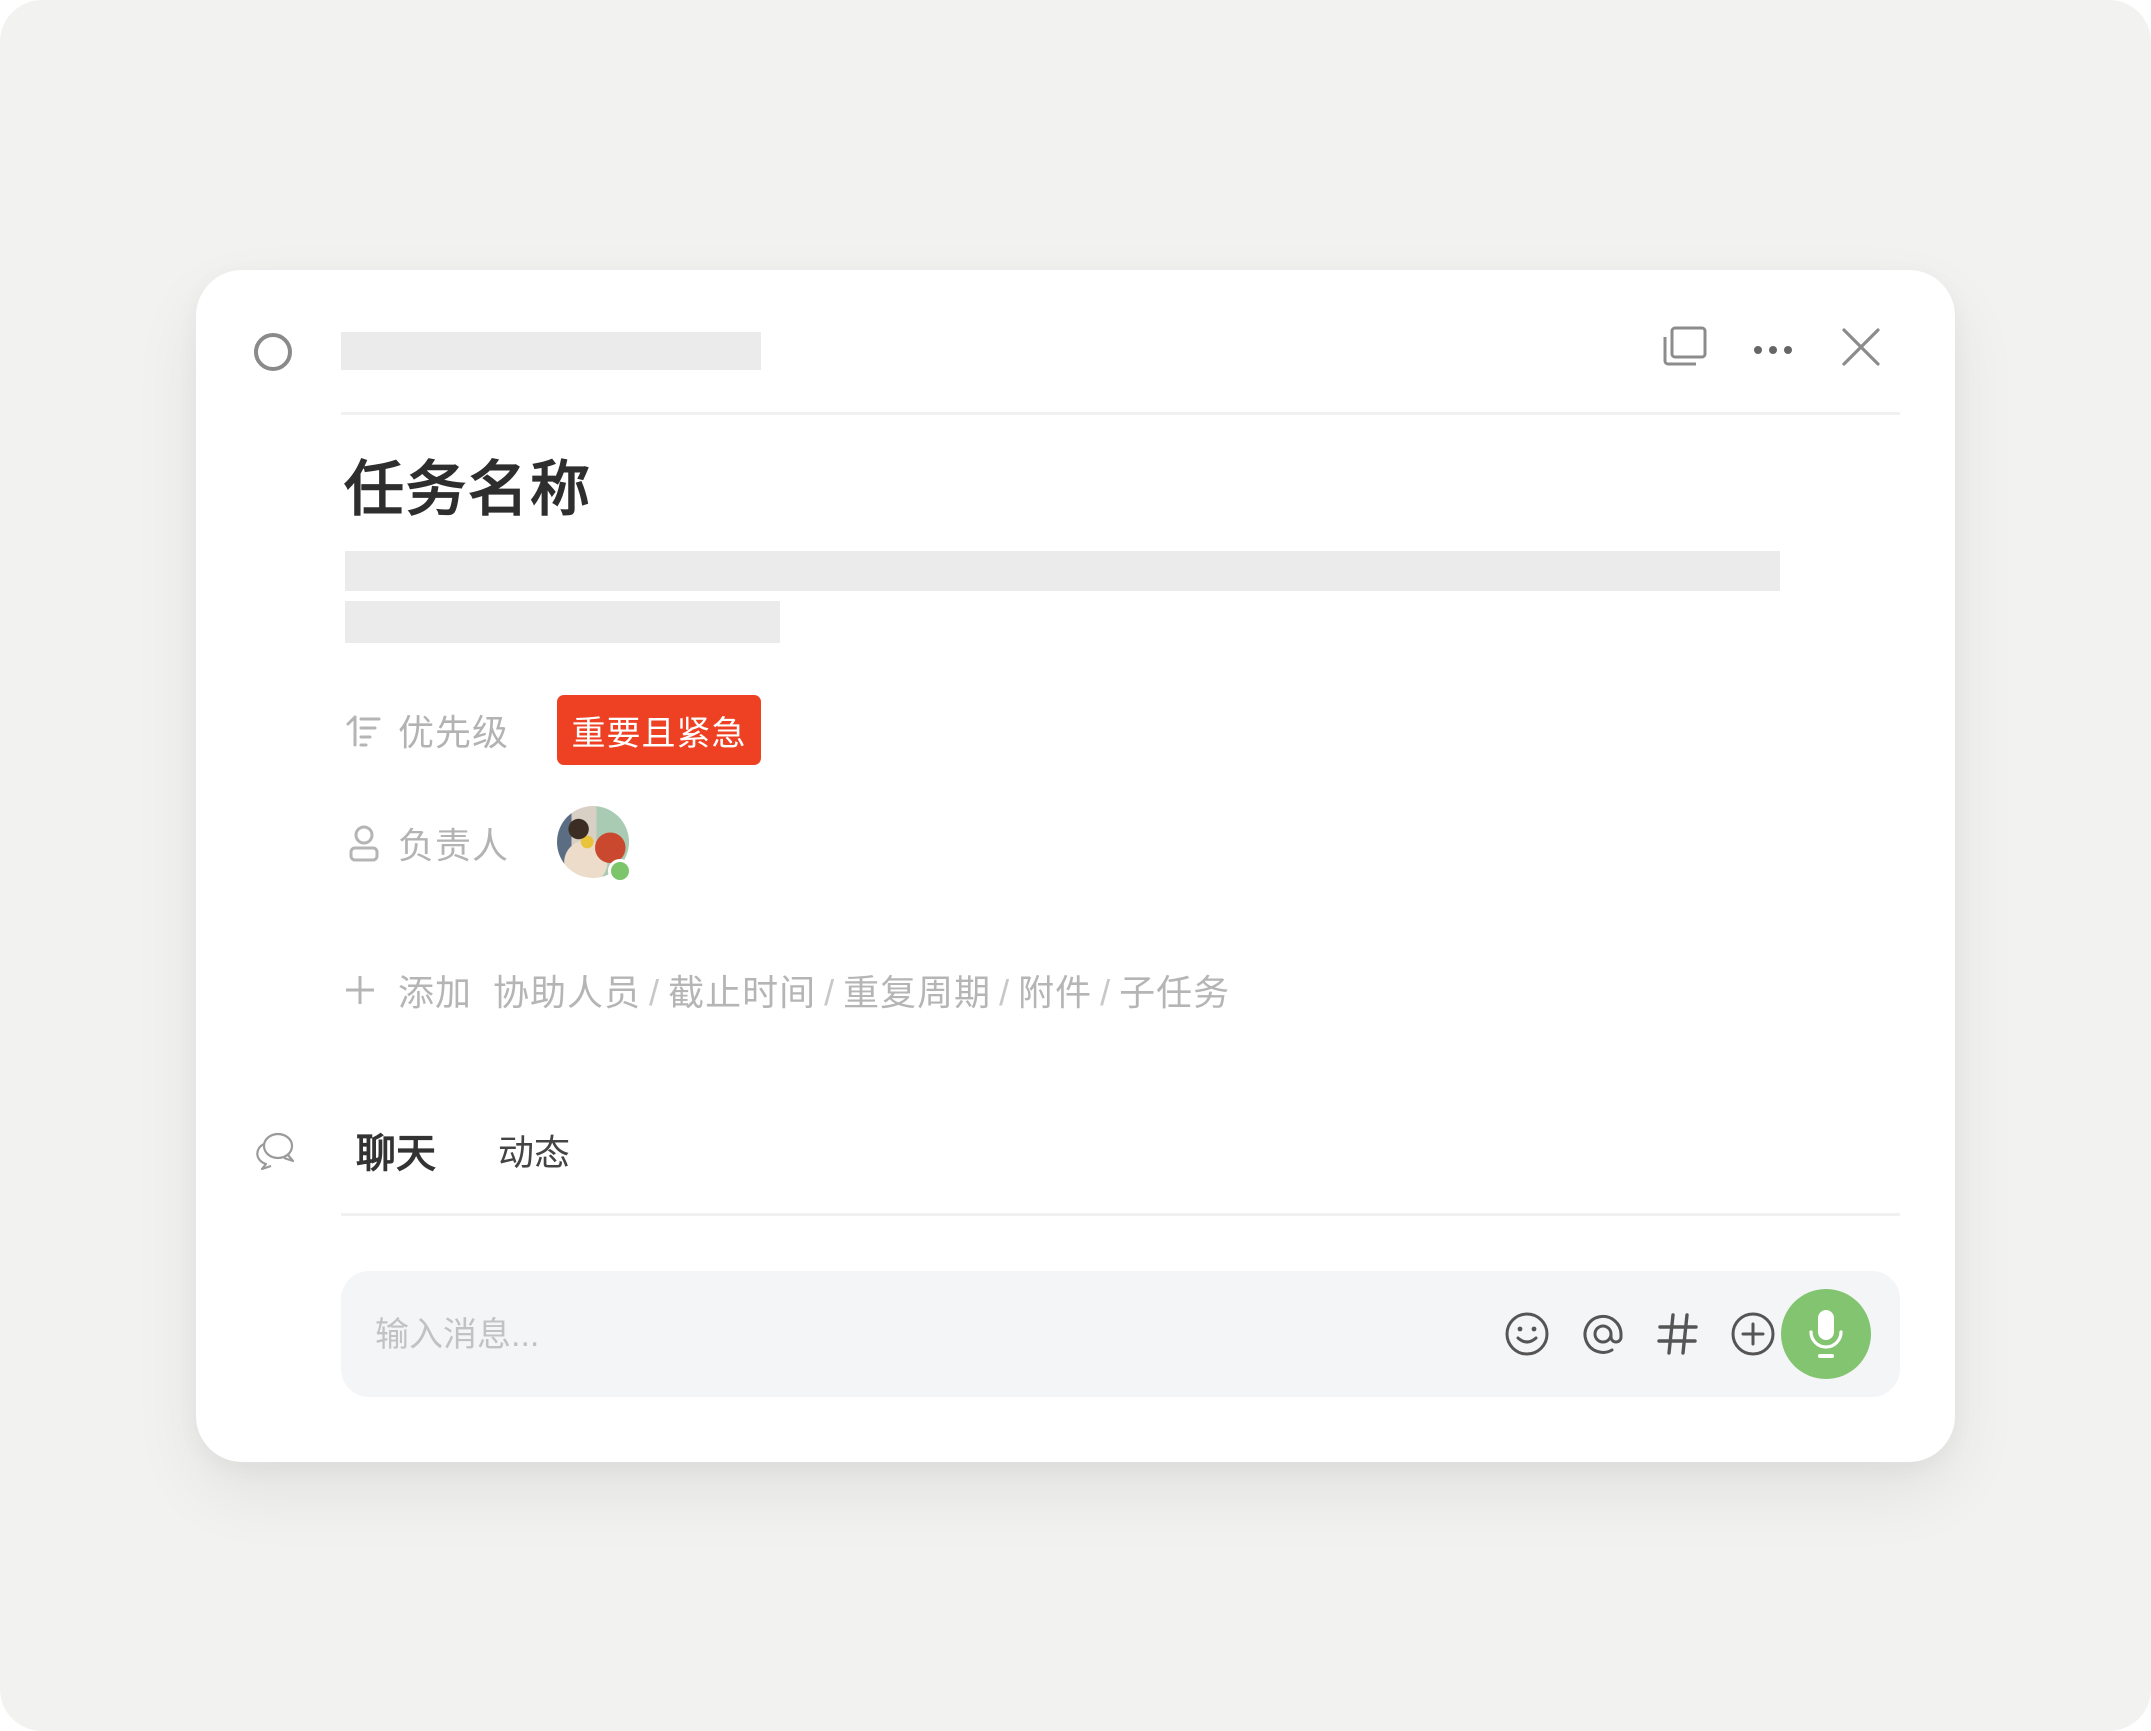  What do you see at coordinates (454, 732) in the screenshot?
I see `priority-label: 优先级` at bounding box center [454, 732].